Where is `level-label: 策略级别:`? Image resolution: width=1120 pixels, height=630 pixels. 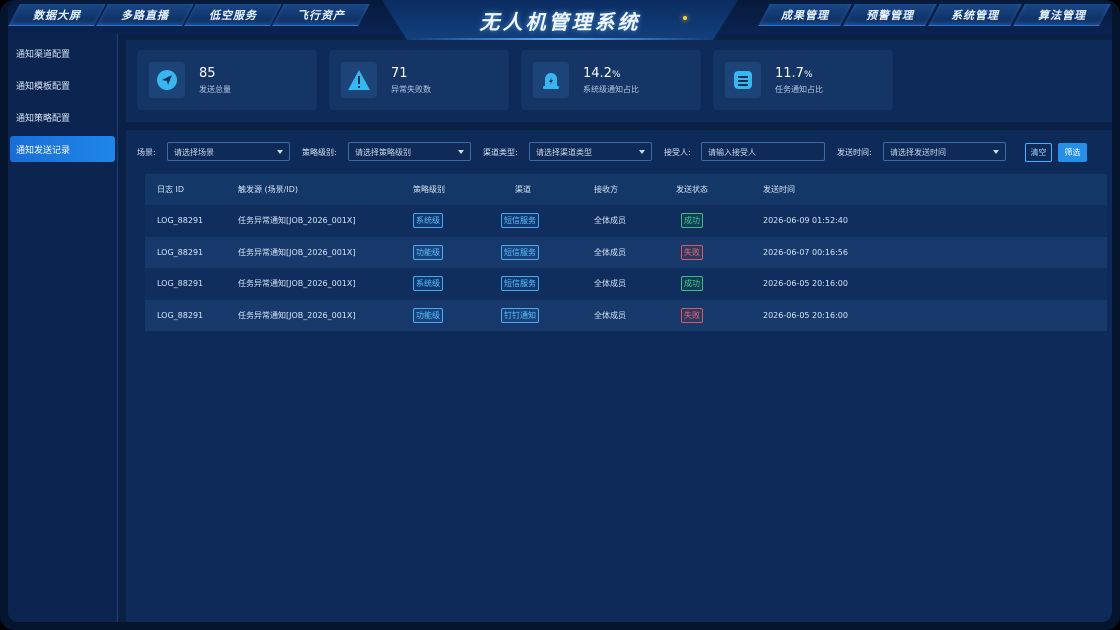 level-label: 策略级别: is located at coordinates (319, 152).